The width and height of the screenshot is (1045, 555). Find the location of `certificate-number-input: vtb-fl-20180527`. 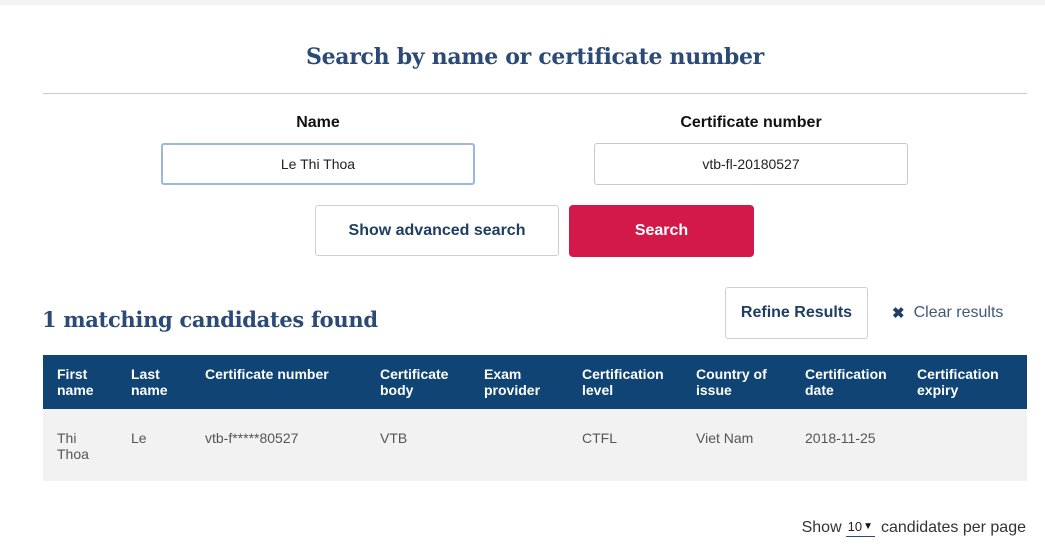

certificate-number-input: vtb-fl-20180527 is located at coordinates (751, 164).